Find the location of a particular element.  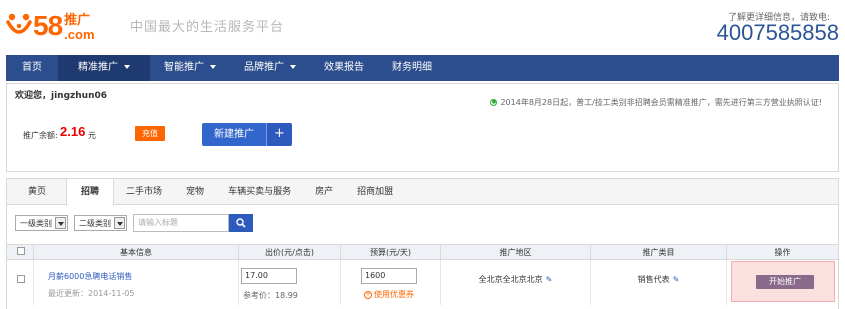

nav-smart-promo: 智能推广 is located at coordinates (190, 68).